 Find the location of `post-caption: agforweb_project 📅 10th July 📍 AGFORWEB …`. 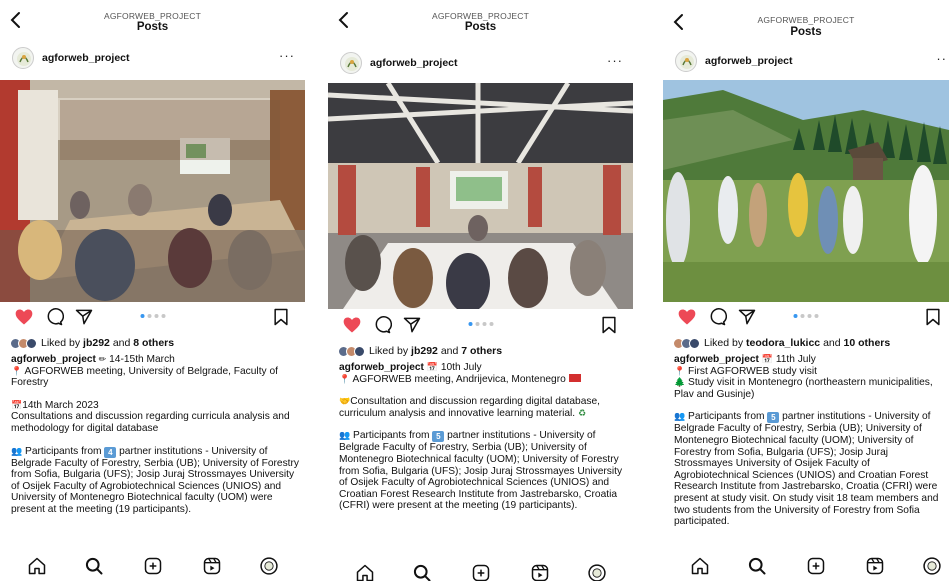

post-caption: agforweb_project 📅 10th July 📍 AGFORWEB … is located at coordinates (483, 437).